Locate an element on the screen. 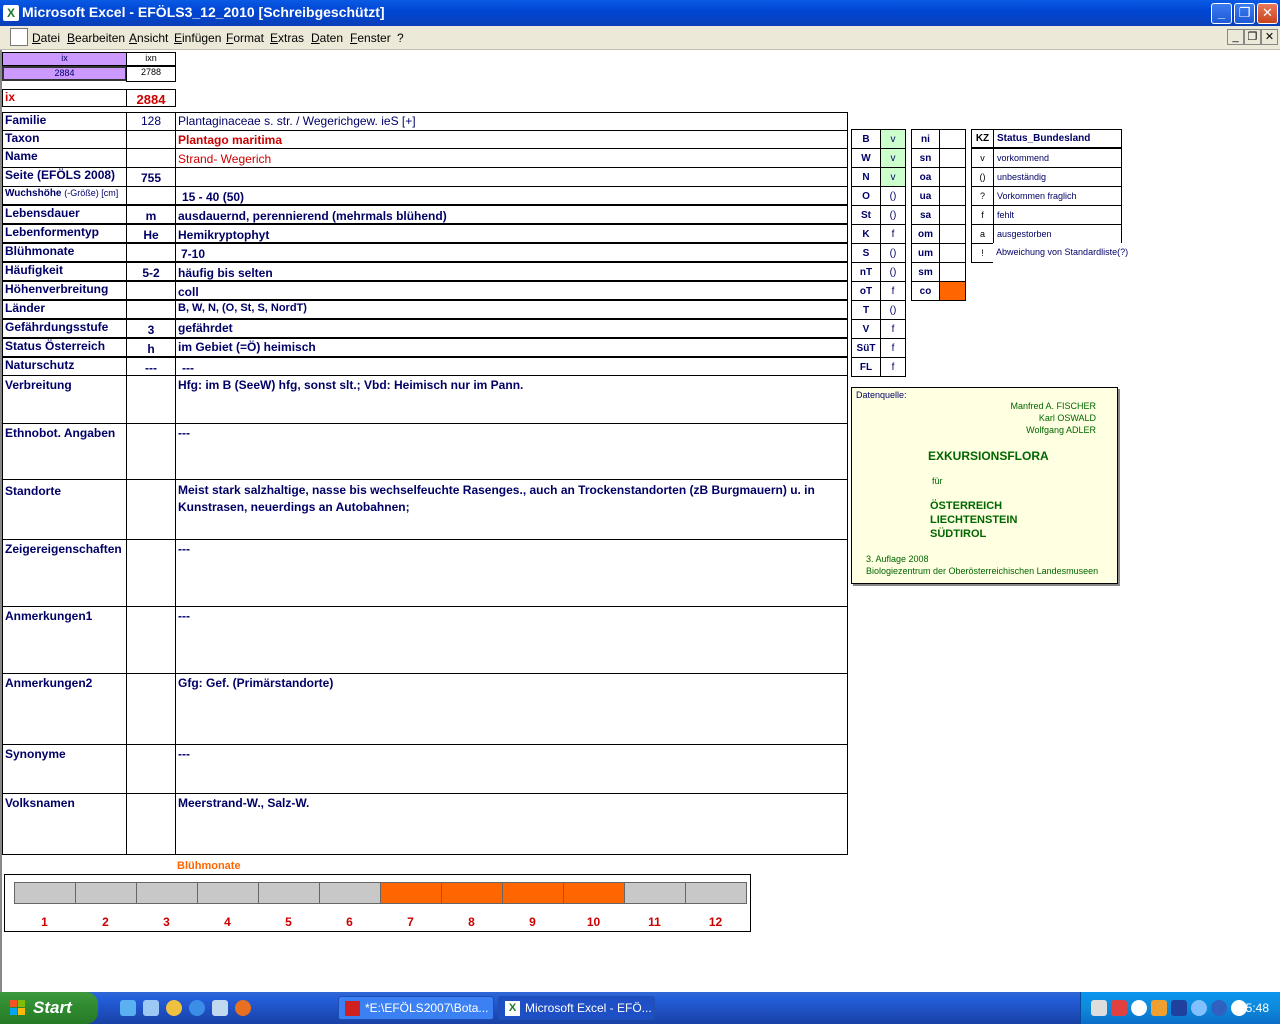  tray-alert-icon is located at coordinates (1119, 1008).